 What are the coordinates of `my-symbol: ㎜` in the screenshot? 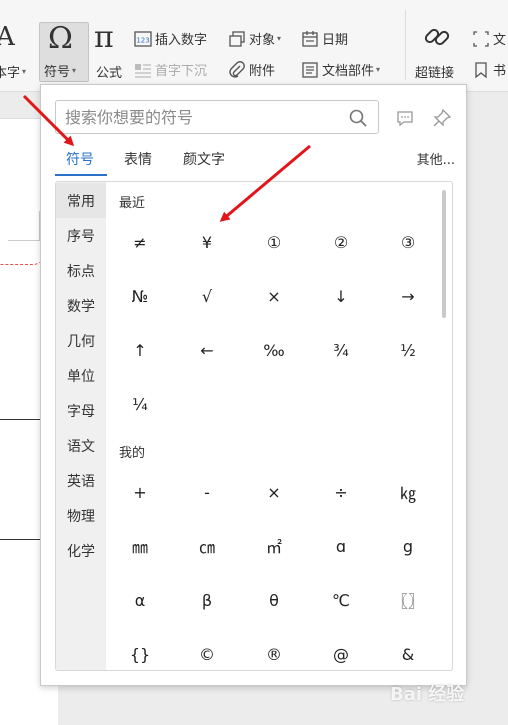 It's located at (140, 546).